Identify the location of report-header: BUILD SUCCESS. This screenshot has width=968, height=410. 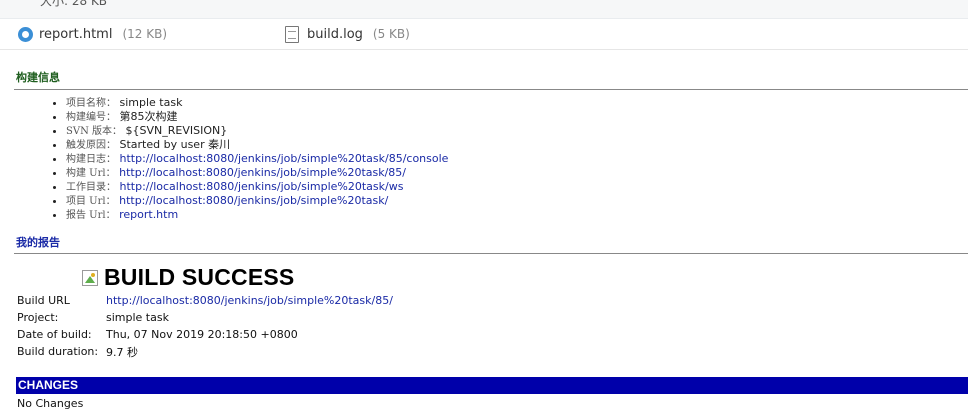
(188, 277).